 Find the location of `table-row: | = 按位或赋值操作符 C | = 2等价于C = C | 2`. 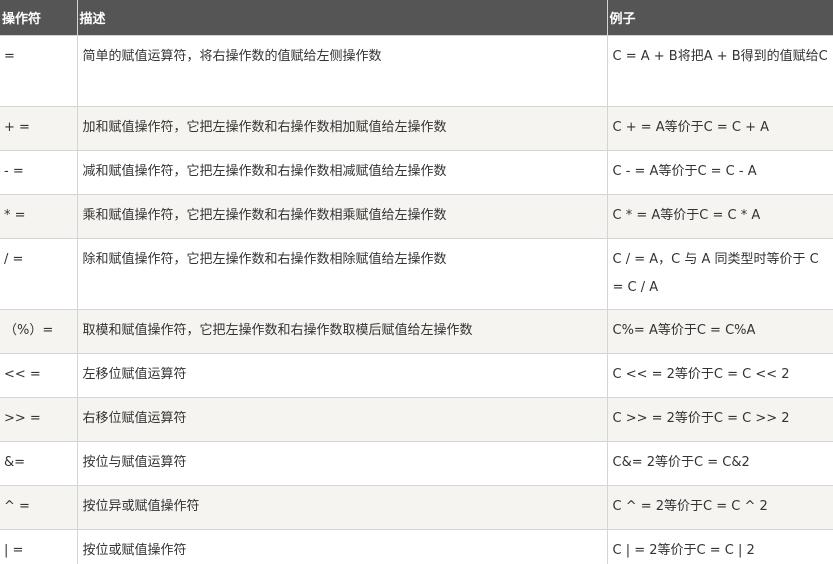

table-row: | = 按位或赋值操作符 C | = 2等价于C = C | 2 is located at coordinates (416, 546).